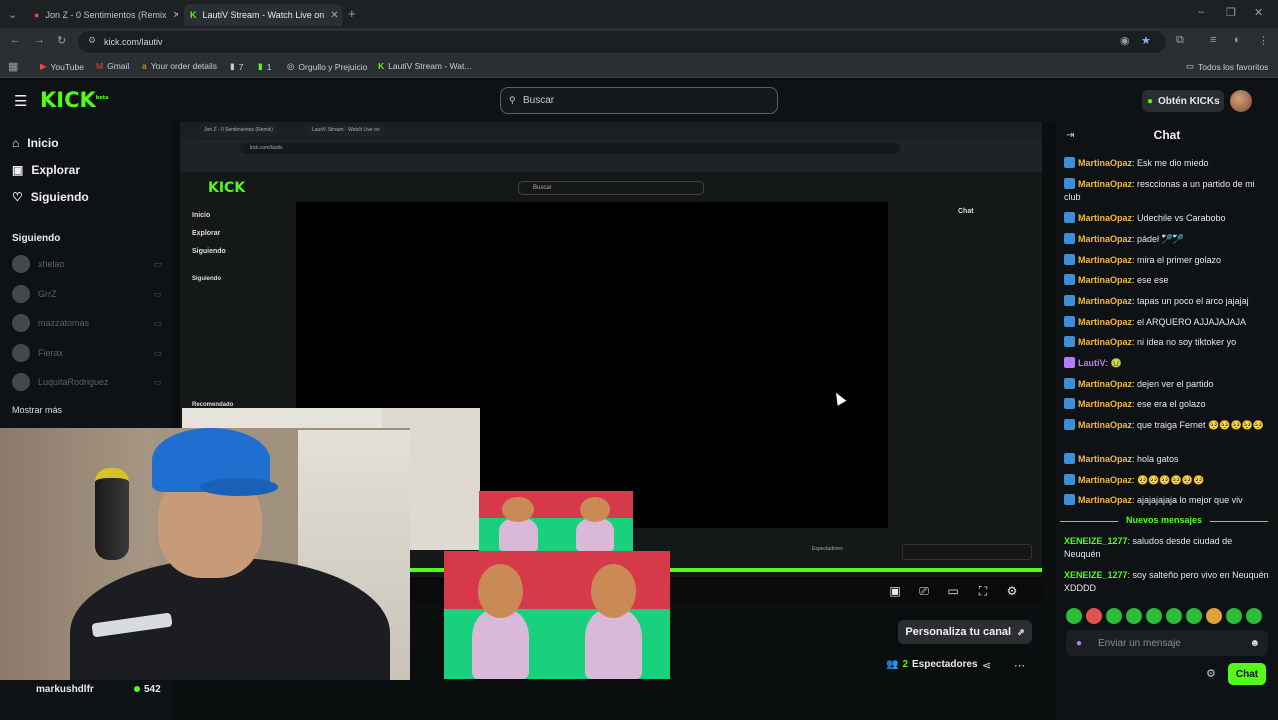 Image resolution: width=1278 pixels, height=720 pixels. I want to click on send-chat-button: Chat, so click(1247, 674).